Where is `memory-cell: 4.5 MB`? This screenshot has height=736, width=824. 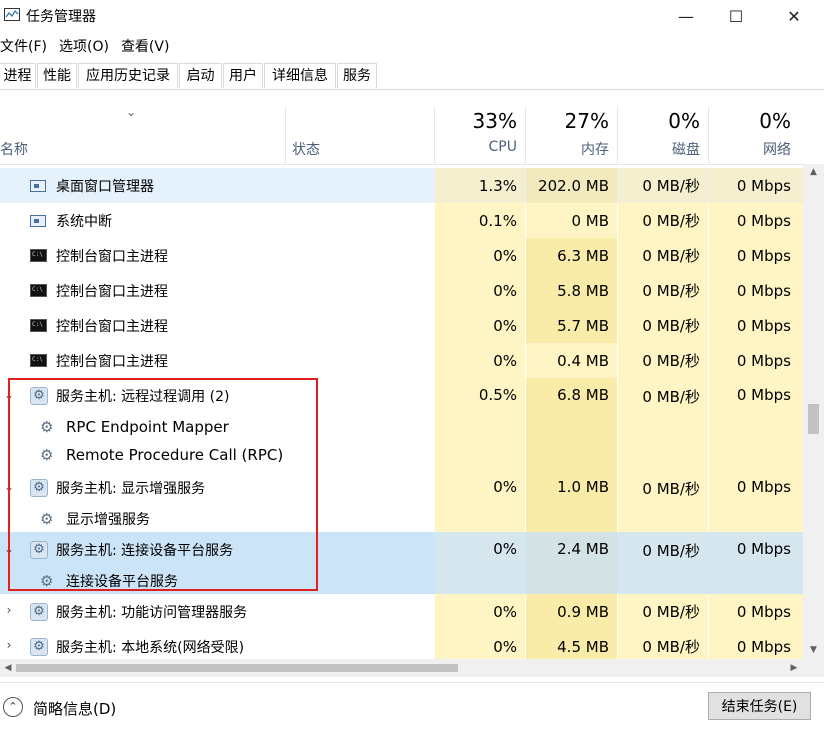
memory-cell: 4.5 MB is located at coordinates (571, 644).